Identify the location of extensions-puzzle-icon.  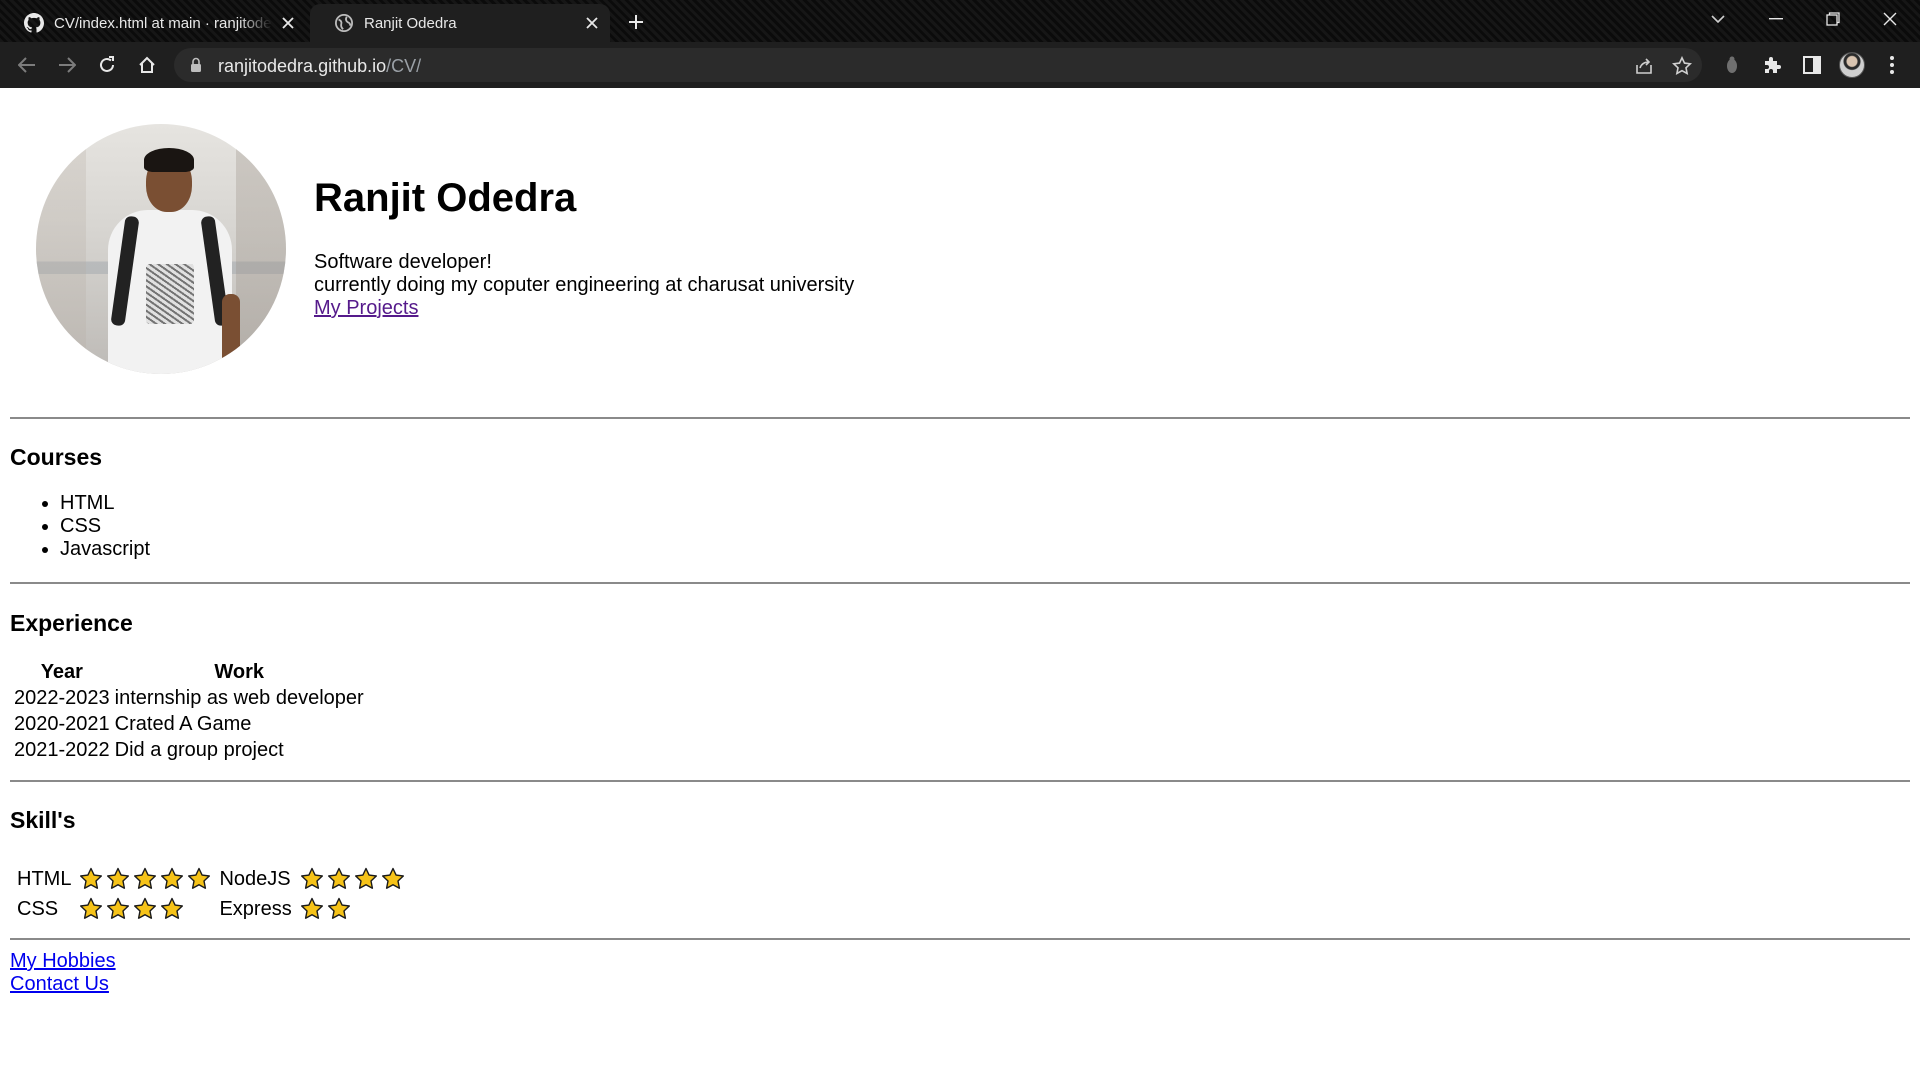
(1772, 65).